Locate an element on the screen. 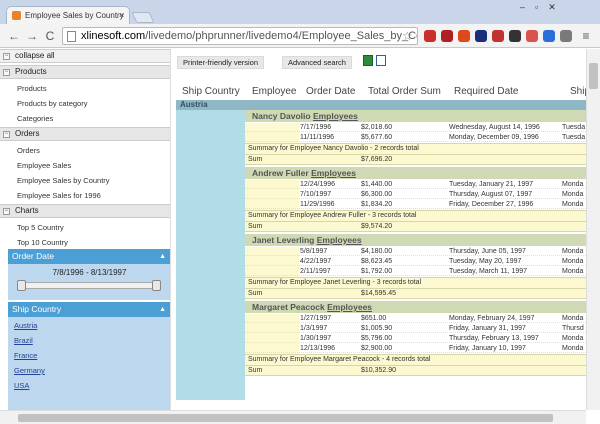 The width and height of the screenshot is (600, 424). sidebar-item-employee-sales: Employee Sales is located at coordinates (44, 165).